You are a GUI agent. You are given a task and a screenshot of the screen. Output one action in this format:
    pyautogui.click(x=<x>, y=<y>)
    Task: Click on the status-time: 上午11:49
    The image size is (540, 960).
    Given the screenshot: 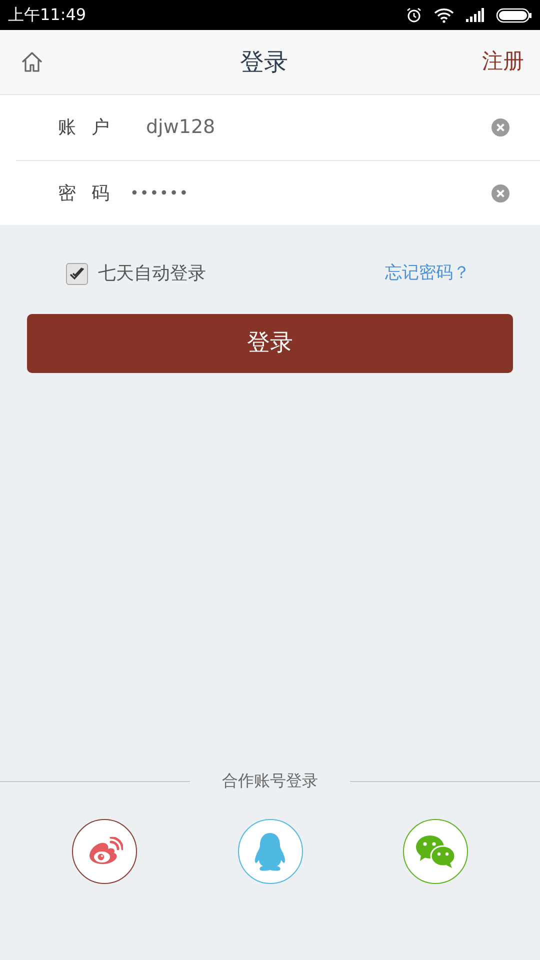 What is the action you would take?
    pyautogui.click(x=47, y=15)
    